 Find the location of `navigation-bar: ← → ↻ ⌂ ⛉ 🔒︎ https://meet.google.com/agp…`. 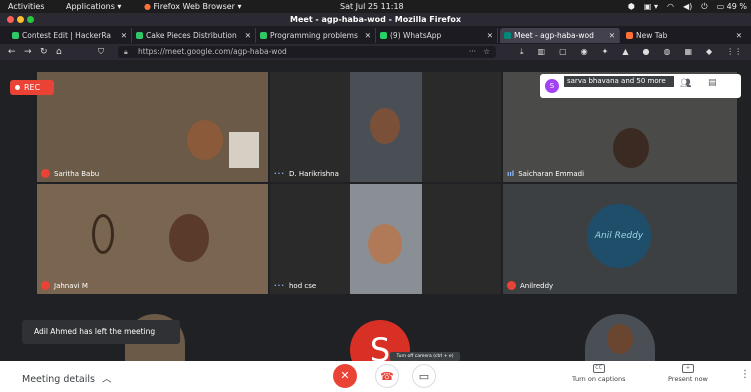

navigation-bar: ← → ↻ ⌂ ⛉ 🔒︎ https://meet.google.com/agp… is located at coordinates (375, 52).